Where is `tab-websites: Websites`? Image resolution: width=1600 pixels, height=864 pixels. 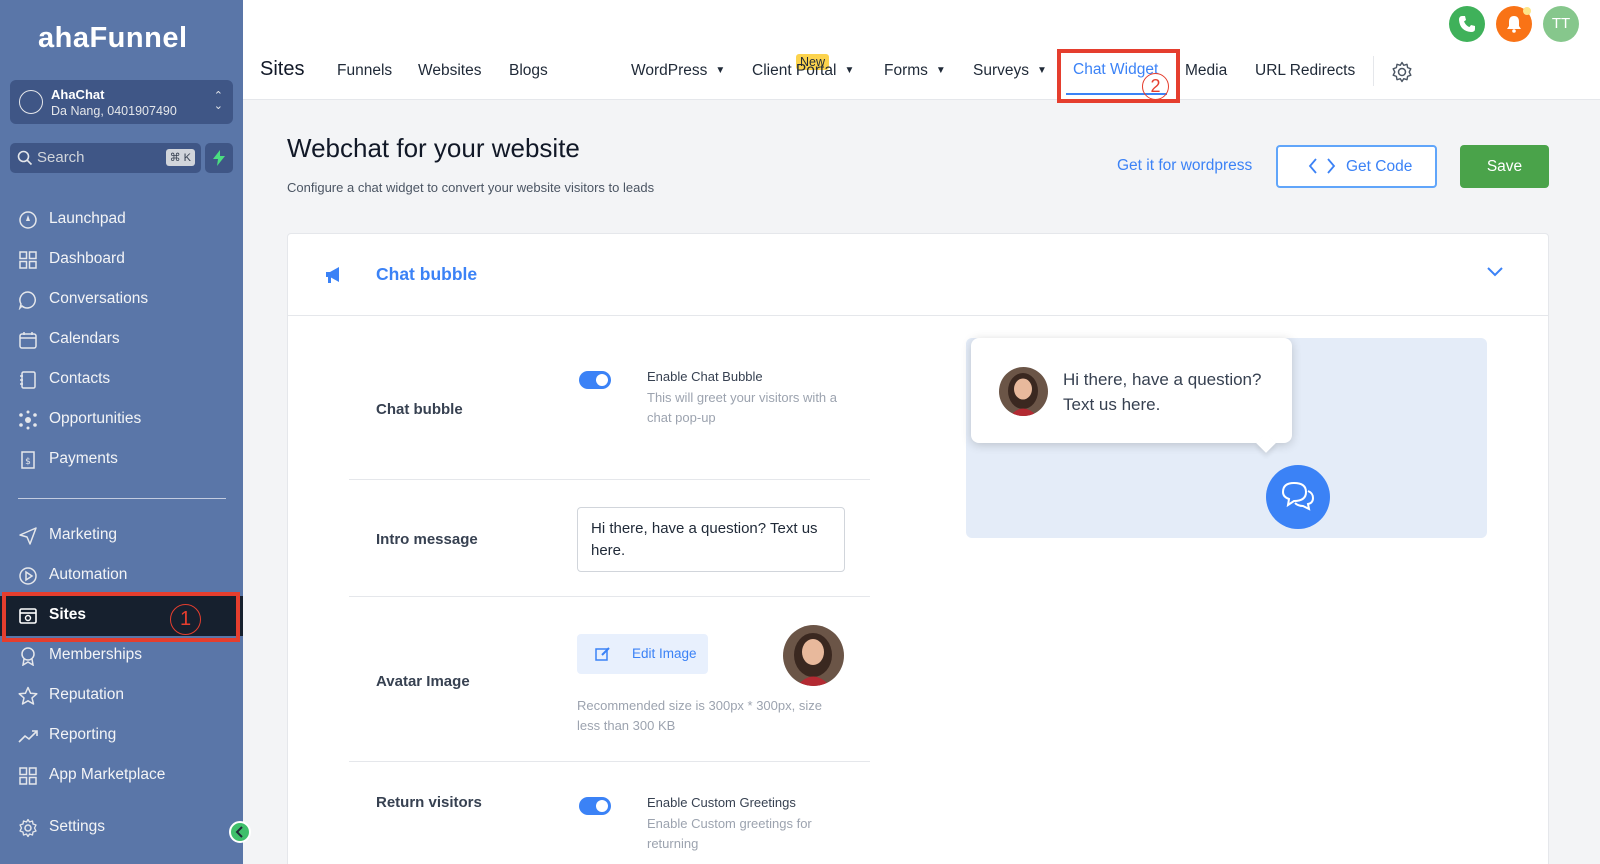 tab-websites: Websites is located at coordinates (449, 71).